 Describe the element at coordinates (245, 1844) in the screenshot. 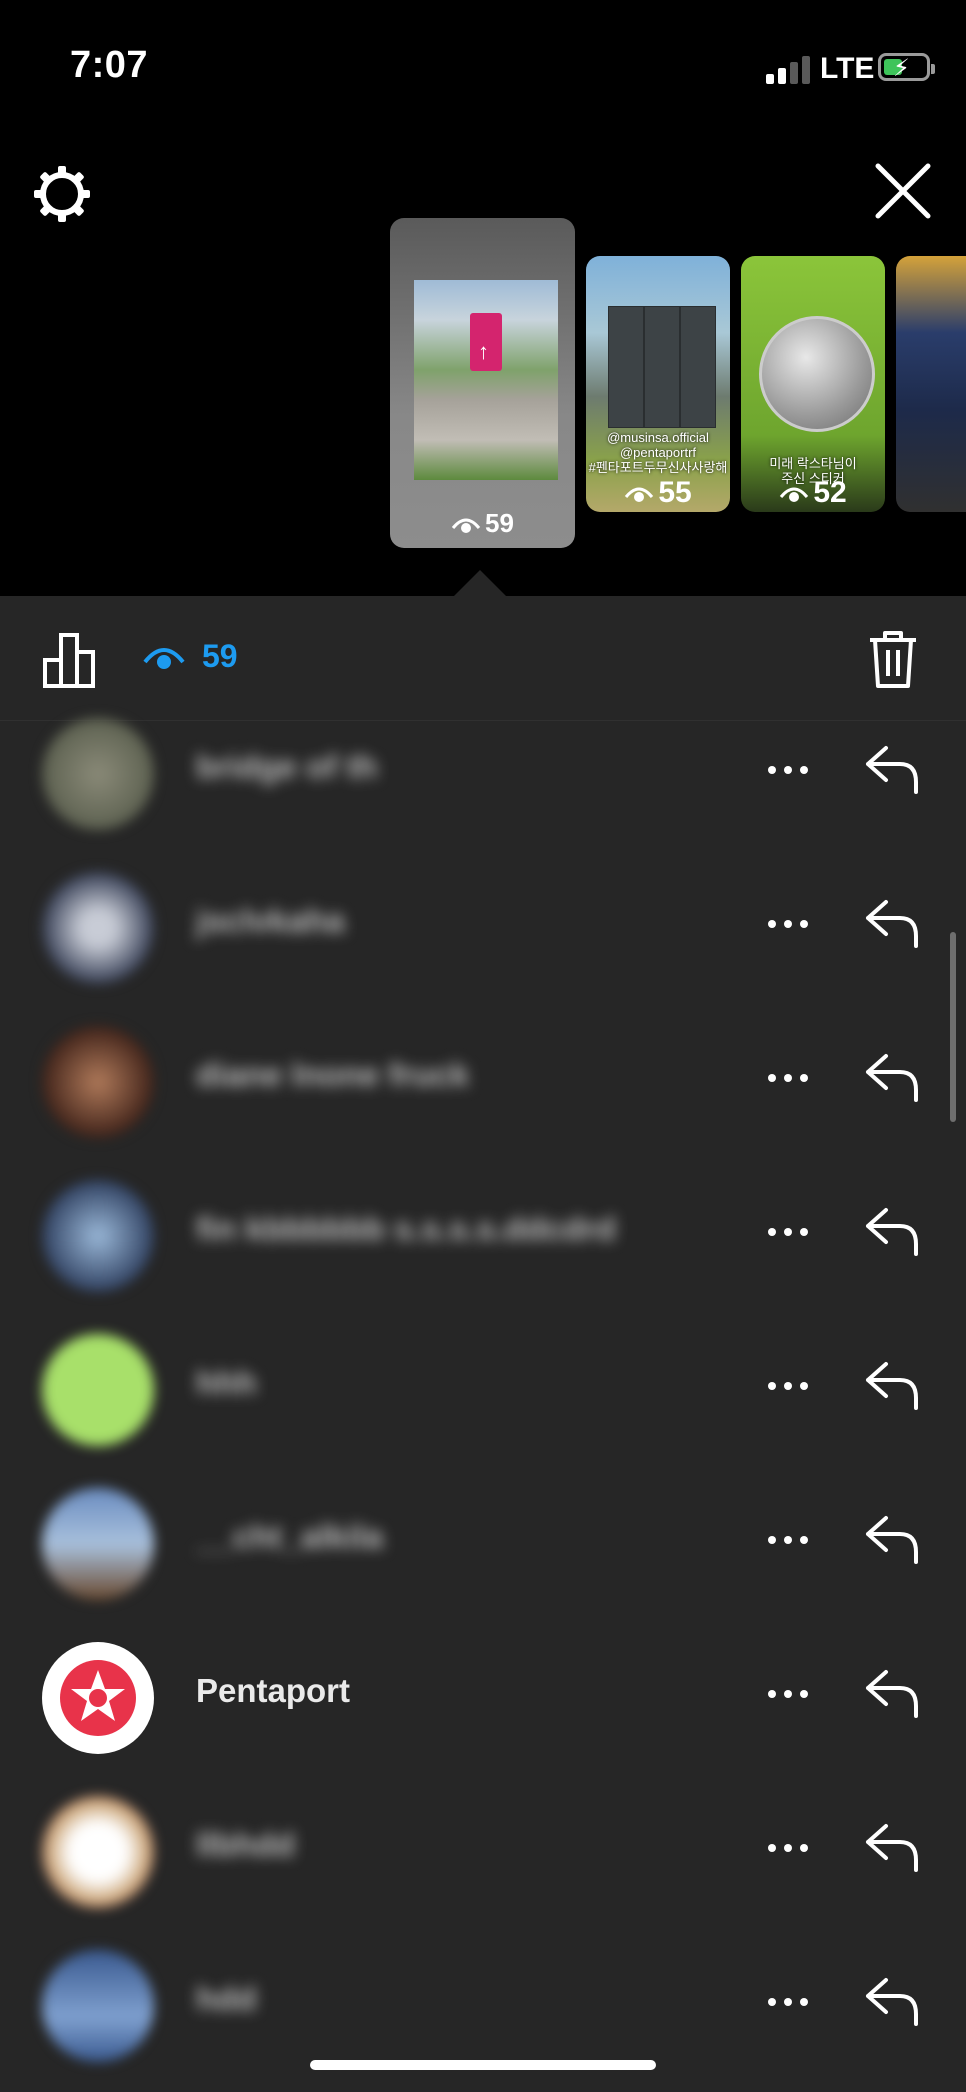

I see `viewer-name: llbhdd` at that location.